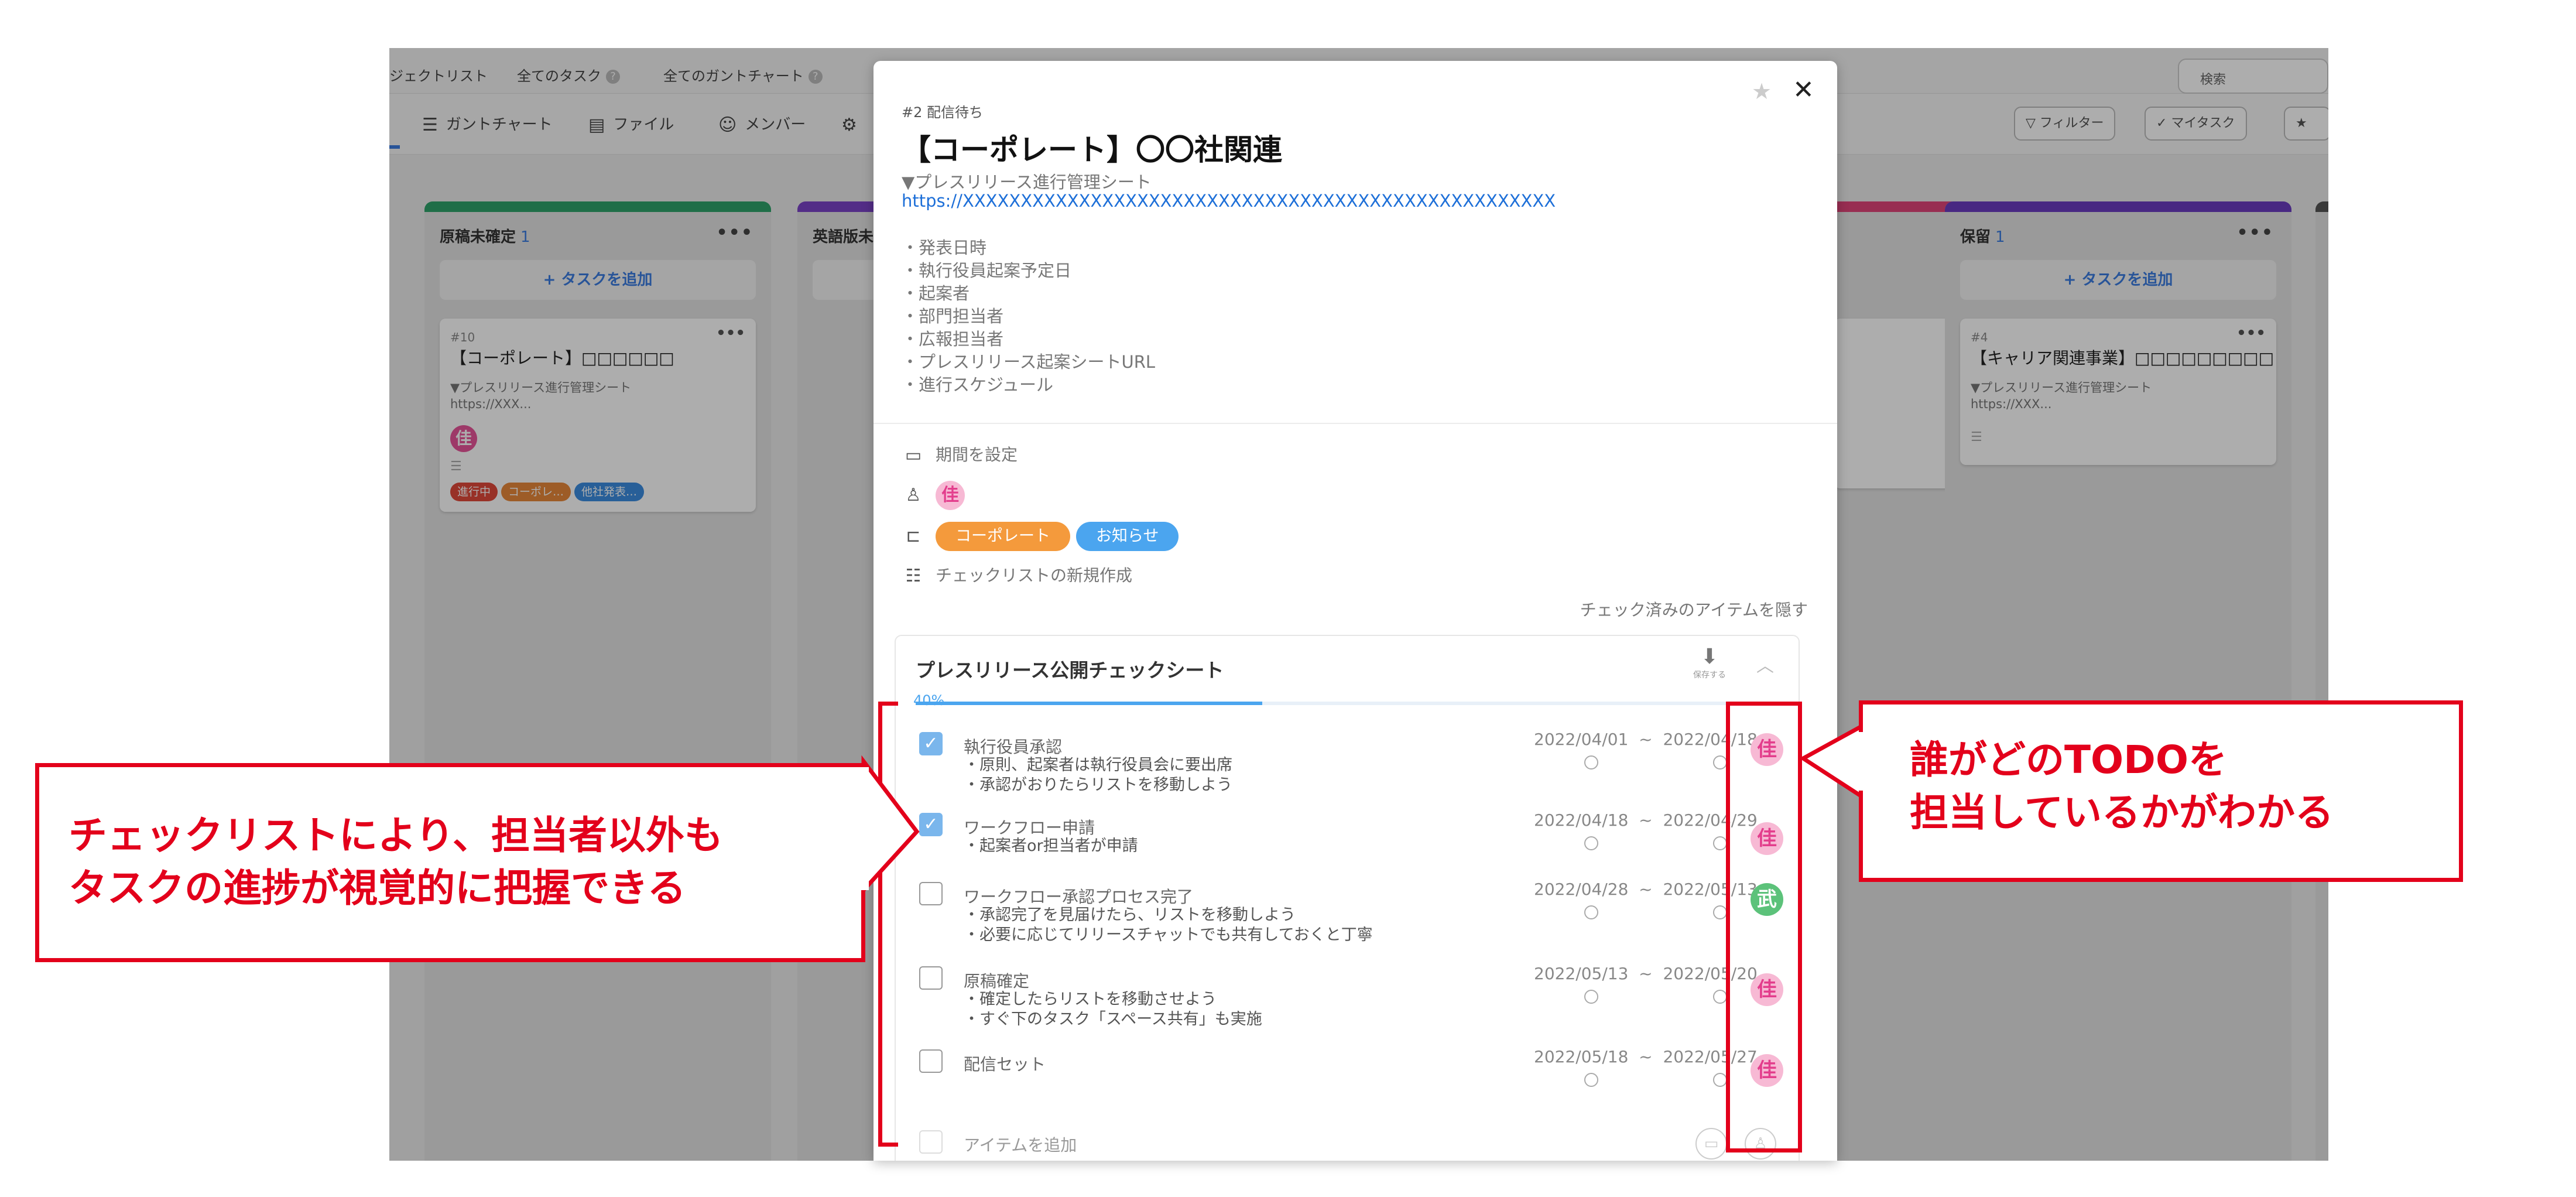  What do you see at coordinates (396, 862) in the screenshot?
I see `callout-left-text: チェックリストにより、担当者以外も タスクの進捗が視覚的に把握できる` at bounding box center [396, 862].